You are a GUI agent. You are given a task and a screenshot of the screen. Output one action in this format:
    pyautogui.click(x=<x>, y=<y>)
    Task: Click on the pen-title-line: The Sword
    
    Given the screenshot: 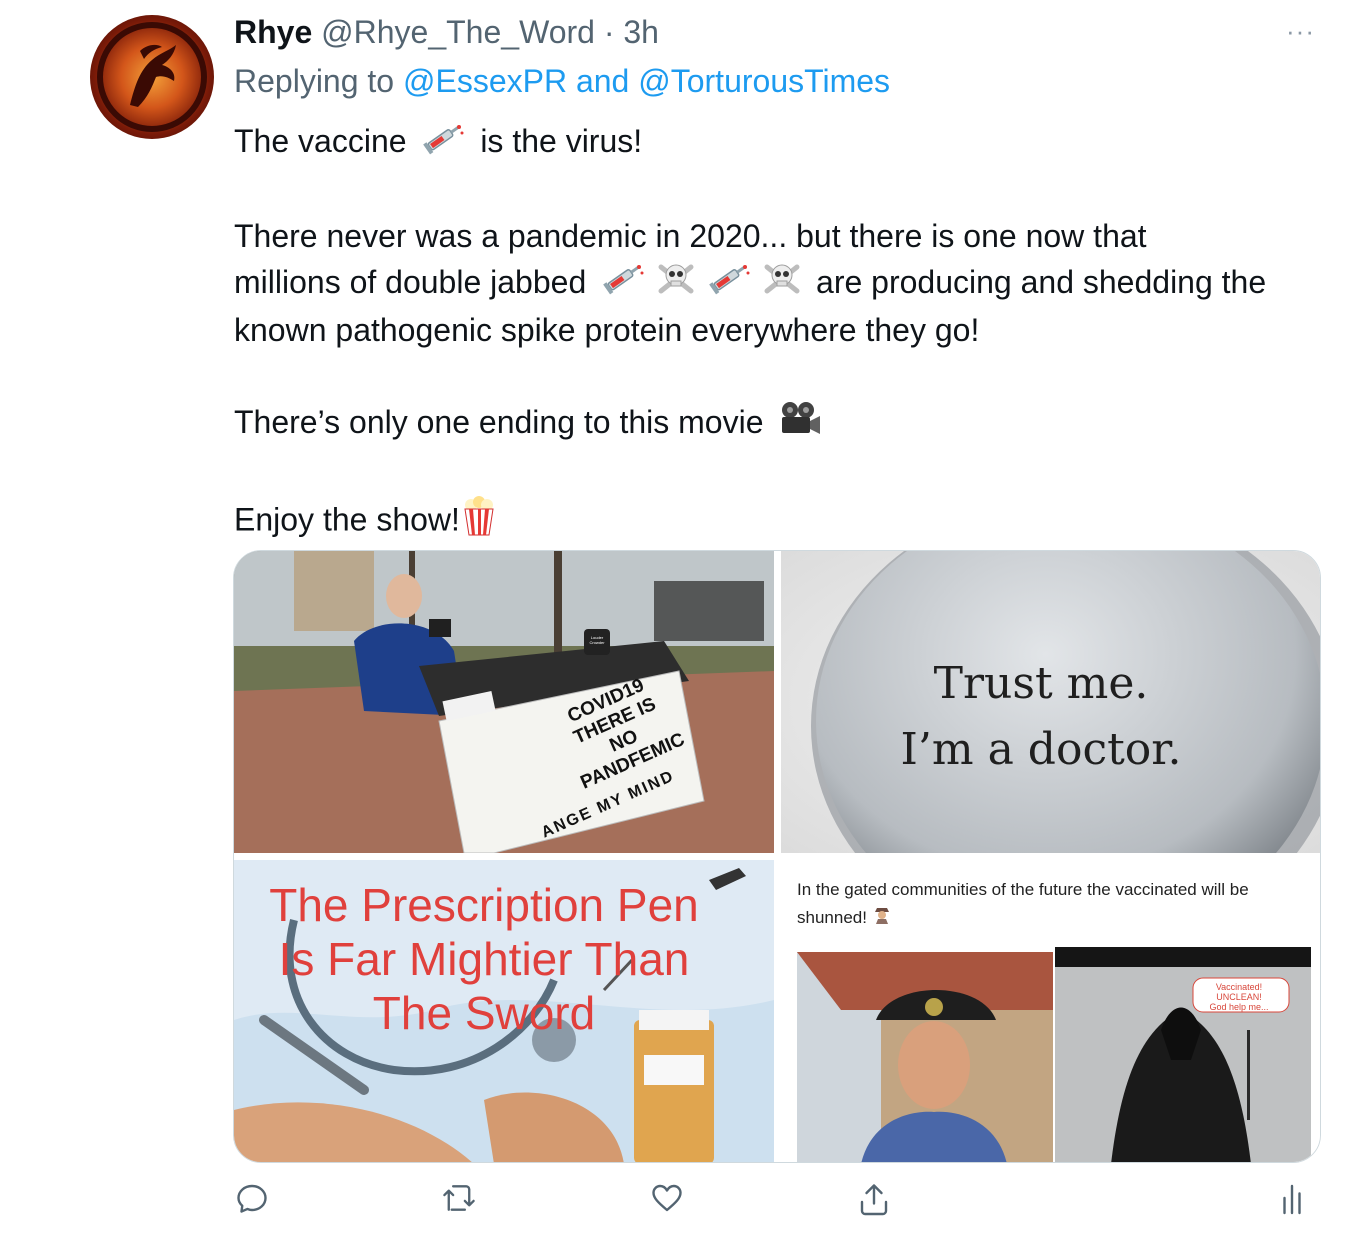 What is the action you would take?
    pyautogui.click(x=484, y=1013)
    